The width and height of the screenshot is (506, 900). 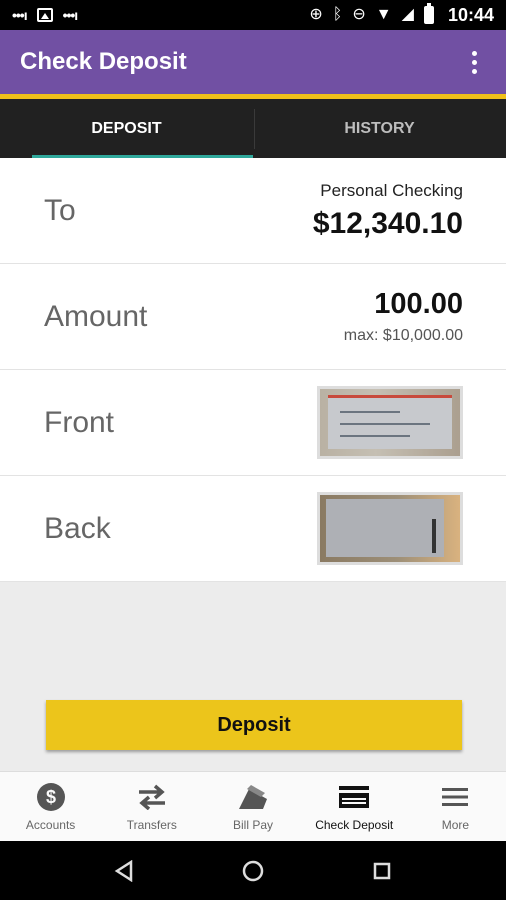 I want to click on bill-pay-icon, so click(x=253, y=797).